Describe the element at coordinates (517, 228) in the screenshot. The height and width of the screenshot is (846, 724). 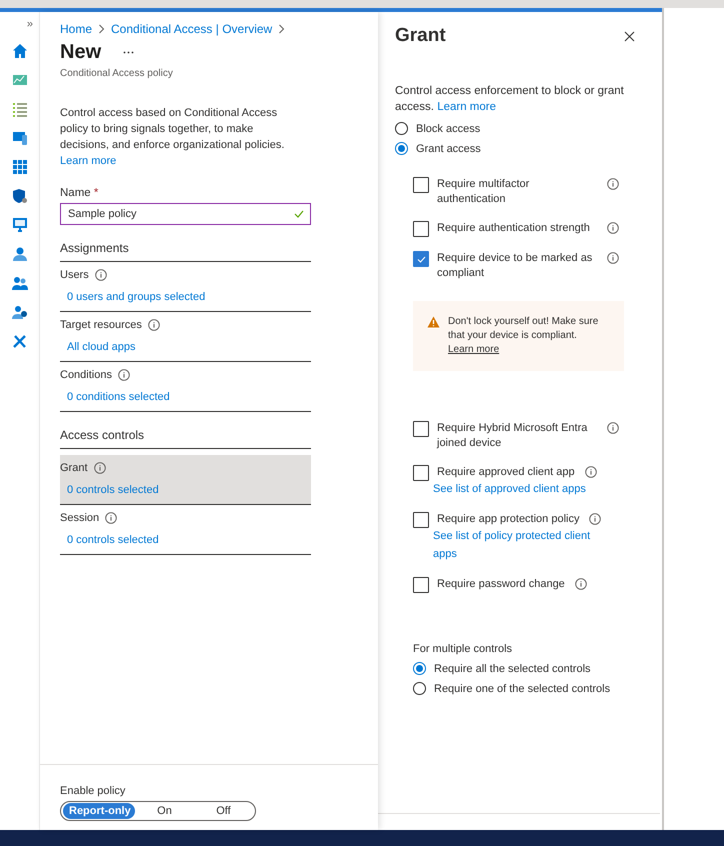
I see `checkbox-label: Require authentication strength` at that location.